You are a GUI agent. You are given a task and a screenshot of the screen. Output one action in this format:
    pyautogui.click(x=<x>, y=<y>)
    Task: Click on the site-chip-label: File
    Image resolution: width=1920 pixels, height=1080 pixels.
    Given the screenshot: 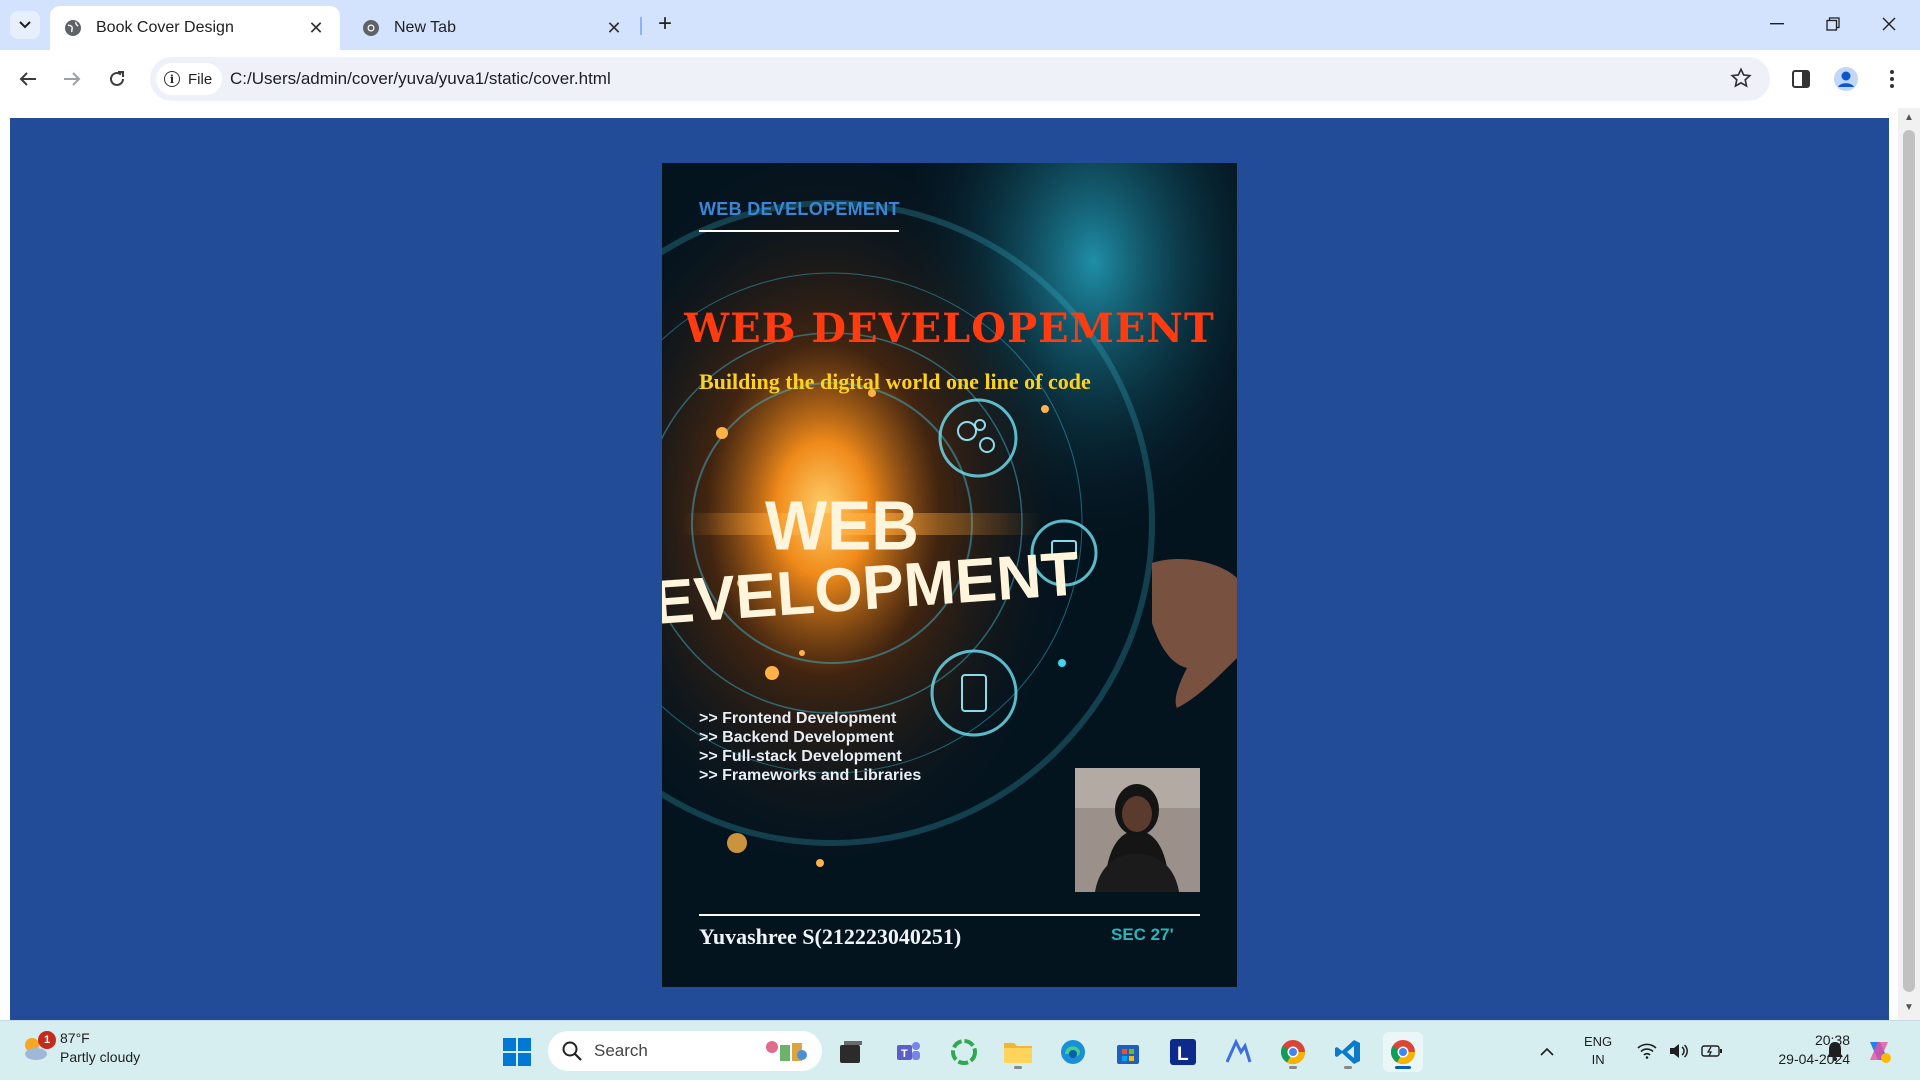 What is the action you would take?
    pyautogui.click(x=200, y=79)
    